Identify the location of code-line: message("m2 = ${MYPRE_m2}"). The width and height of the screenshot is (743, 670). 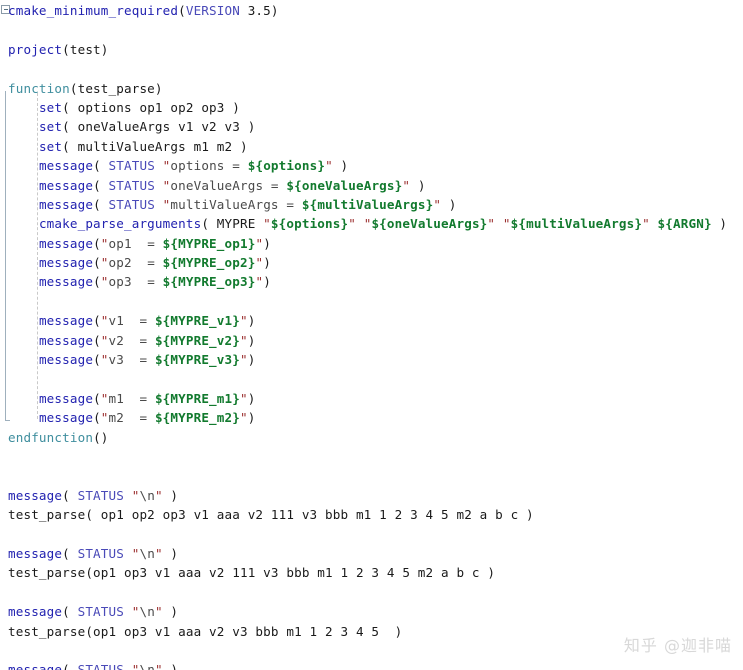
(371, 417).